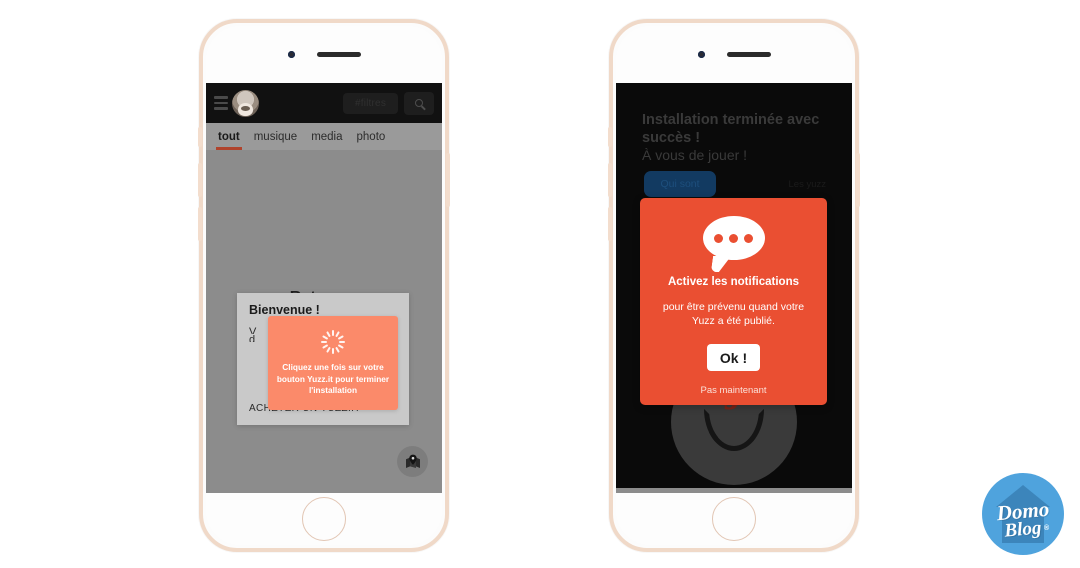 The height and width of the screenshot is (568, 1080). I want to click on home-button-right, so click(734, 519).